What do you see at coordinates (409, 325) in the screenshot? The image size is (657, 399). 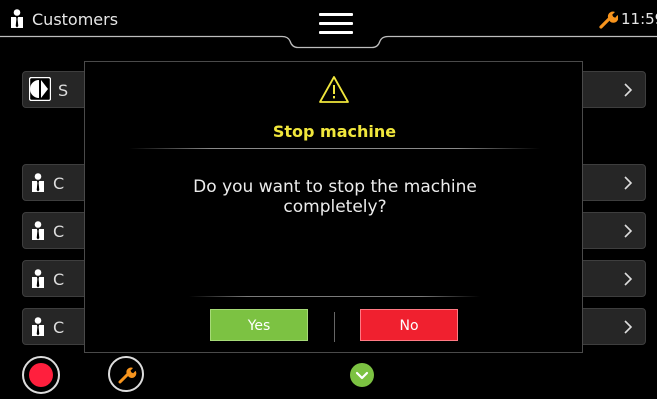 I see `no-button: No` at bounding box center [409, 325].